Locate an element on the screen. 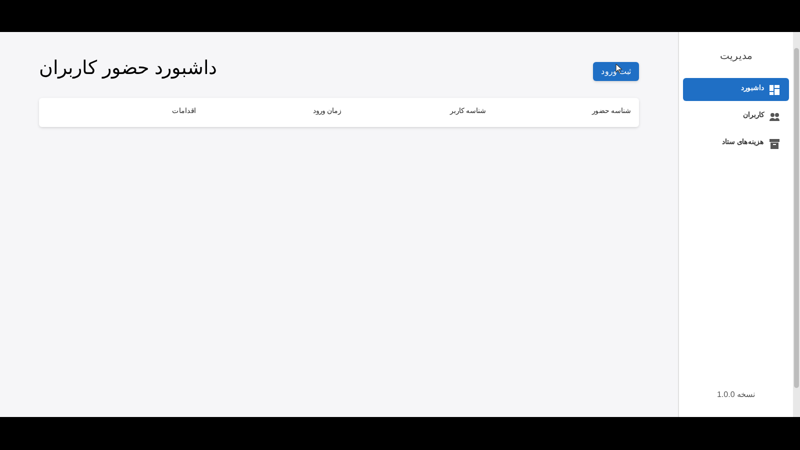 The image size is (800, 450). people-icon is located at coordinates (774, 117).